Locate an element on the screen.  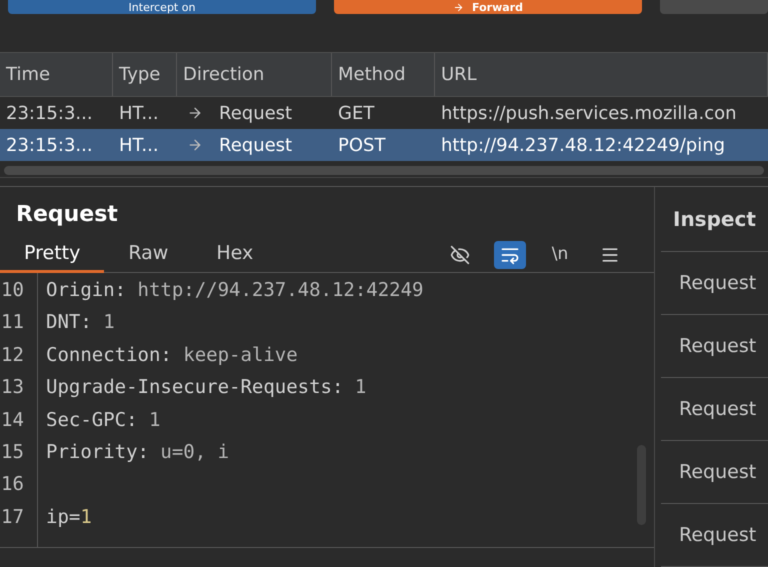
code-line: Upgrade-Insecure-Requests: 1 is located at coordinates (206, 387).